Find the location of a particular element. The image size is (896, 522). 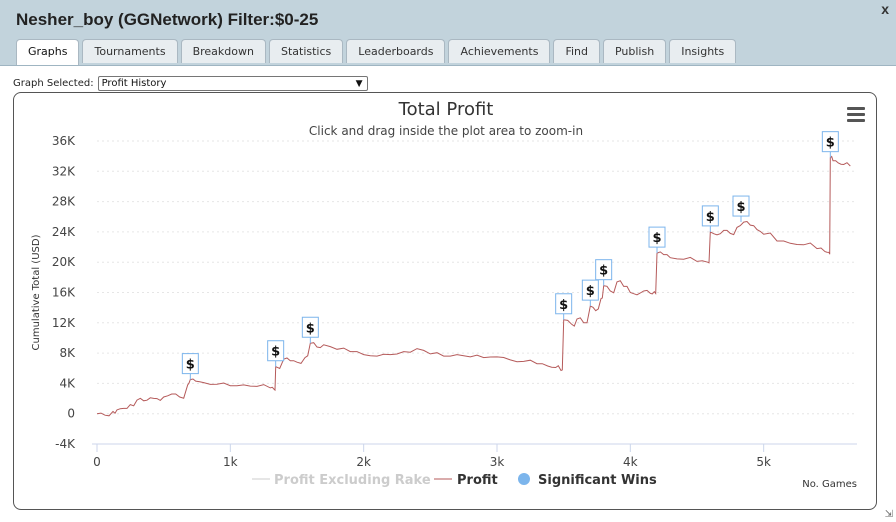

y-tick-label: 12K is located at coordinates (64, 323).